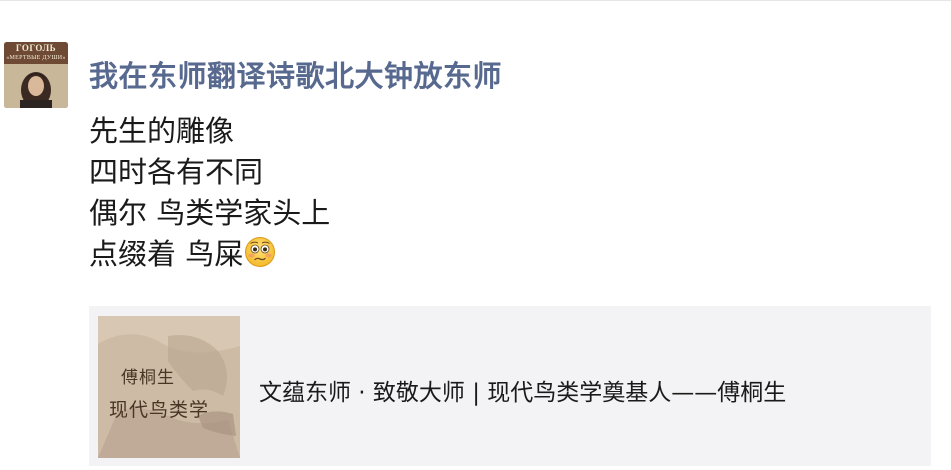 The width and height of the screenshot is (951, 470). I want to click on avatar-book-subtitle: «МЕРТВЫЕ ДУШИ», so click(36, 58).